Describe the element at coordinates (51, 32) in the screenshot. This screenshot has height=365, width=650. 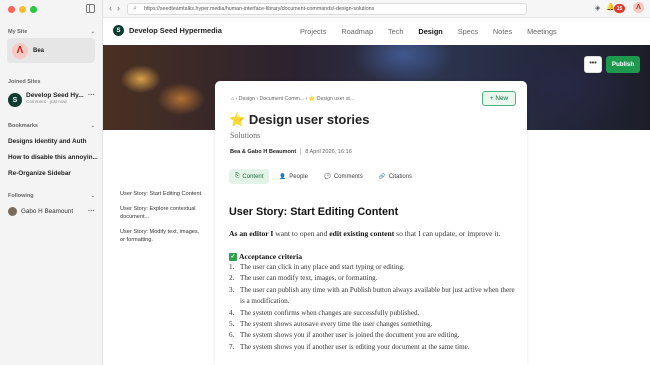
I see `my-site-section-header: My Site ⌄` at that location.